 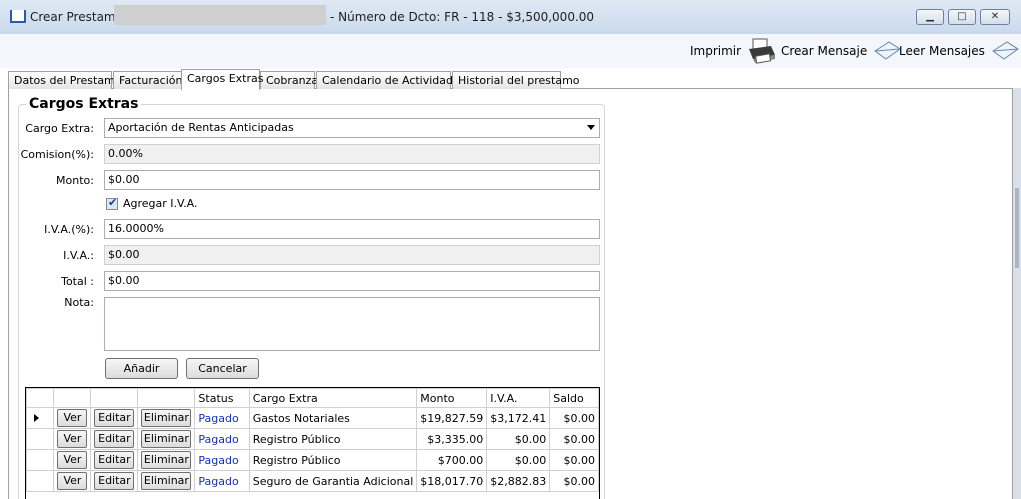 What do you see at coordinates (518, 418) in the screenshot?
I see `iva-cell: $3,172.41` at bounding box center [518, 418].